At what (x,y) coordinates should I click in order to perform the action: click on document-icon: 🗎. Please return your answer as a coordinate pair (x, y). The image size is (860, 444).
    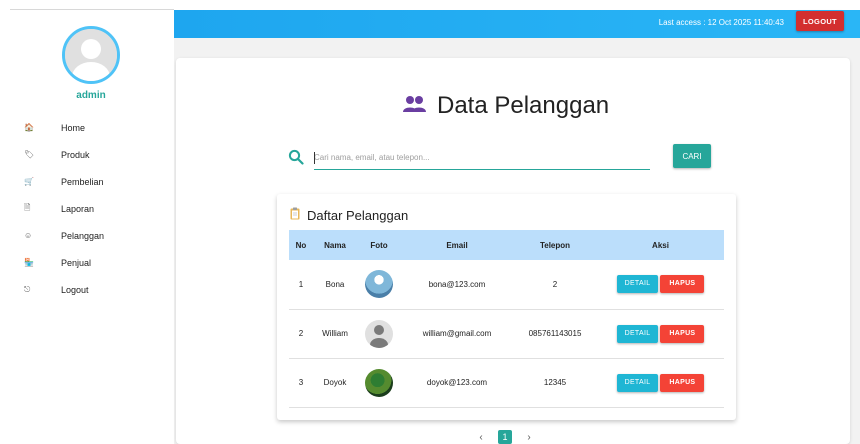
    Looking at the image, I should click on (27, 207).